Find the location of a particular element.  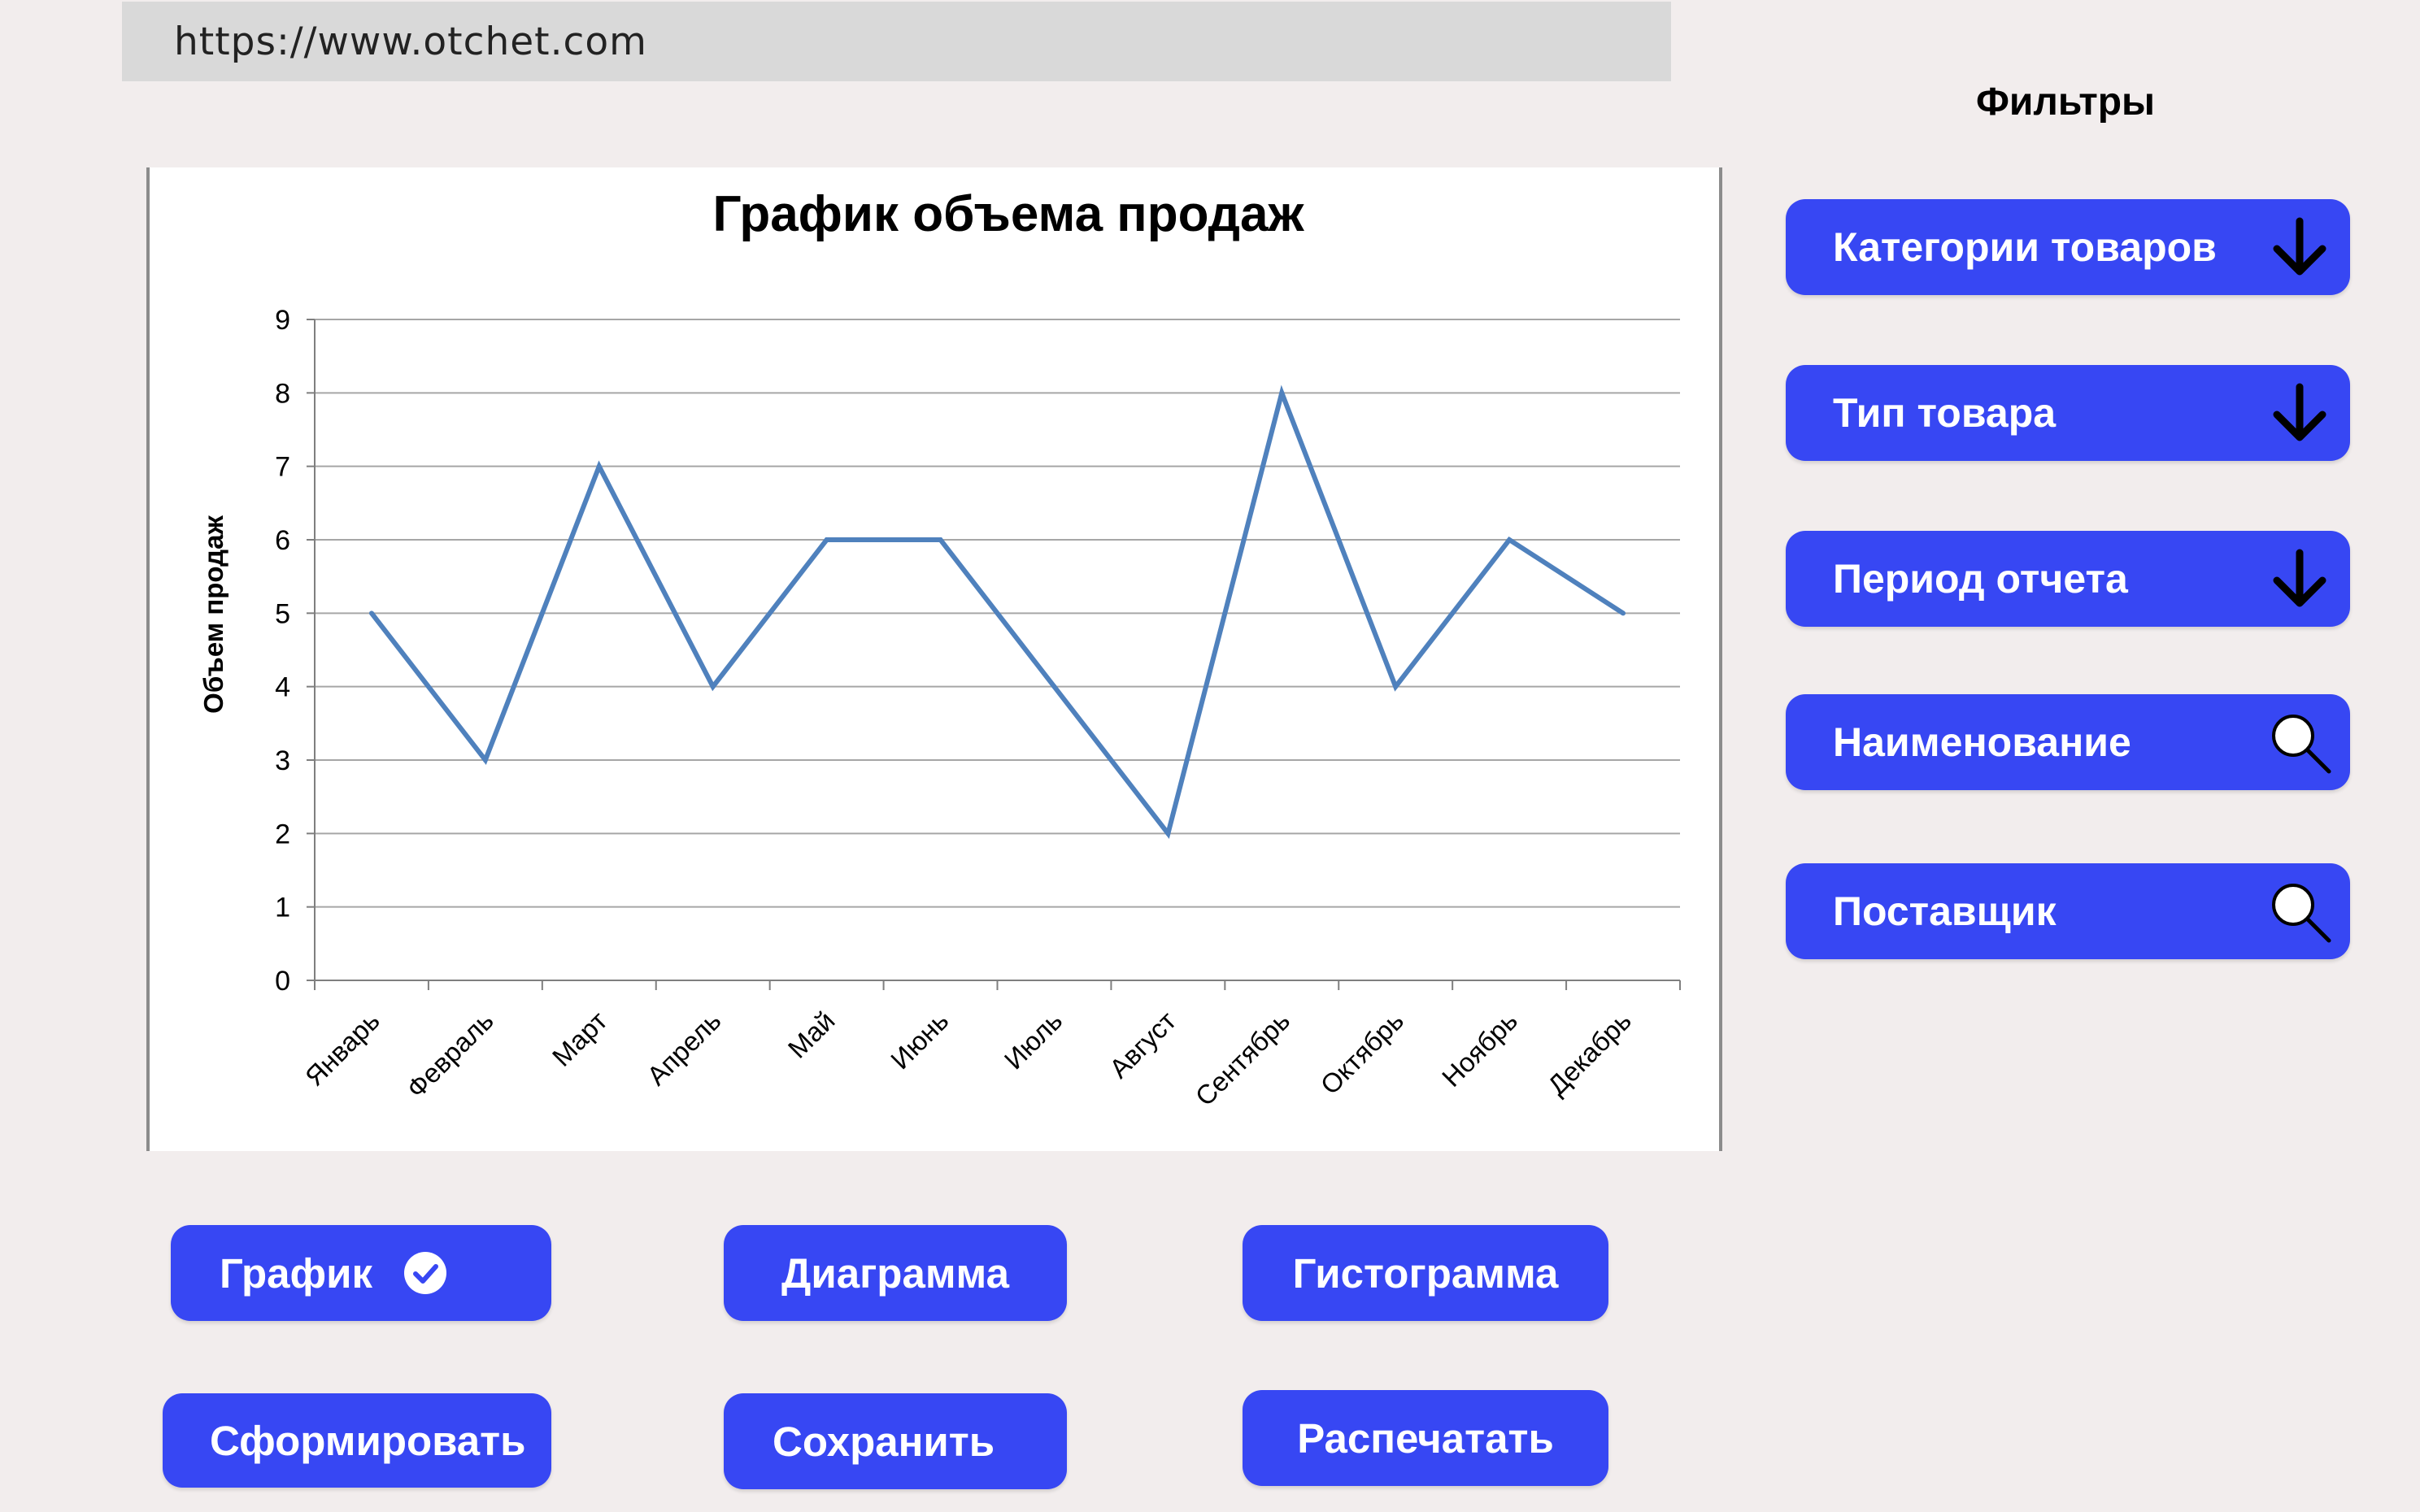

filter-supplier-search: Поставщик is located at coordinates (2068, 911).